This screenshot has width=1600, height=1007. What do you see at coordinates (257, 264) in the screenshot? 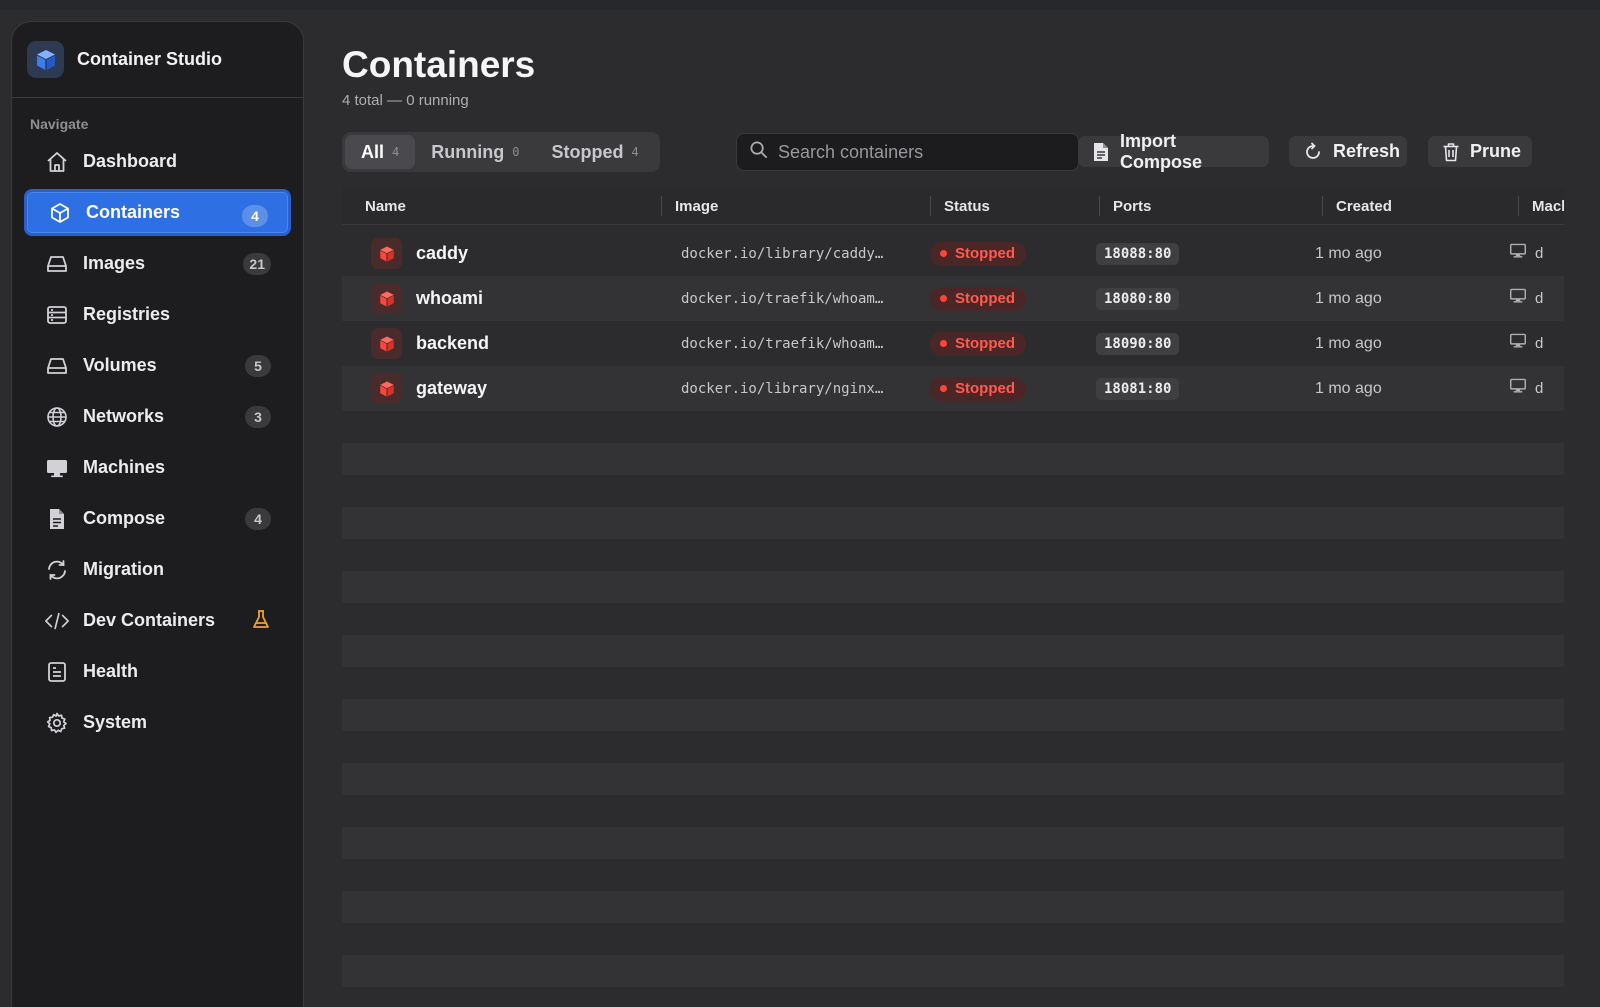
I see `count-badge: 21` at bounding box center [257, 264].